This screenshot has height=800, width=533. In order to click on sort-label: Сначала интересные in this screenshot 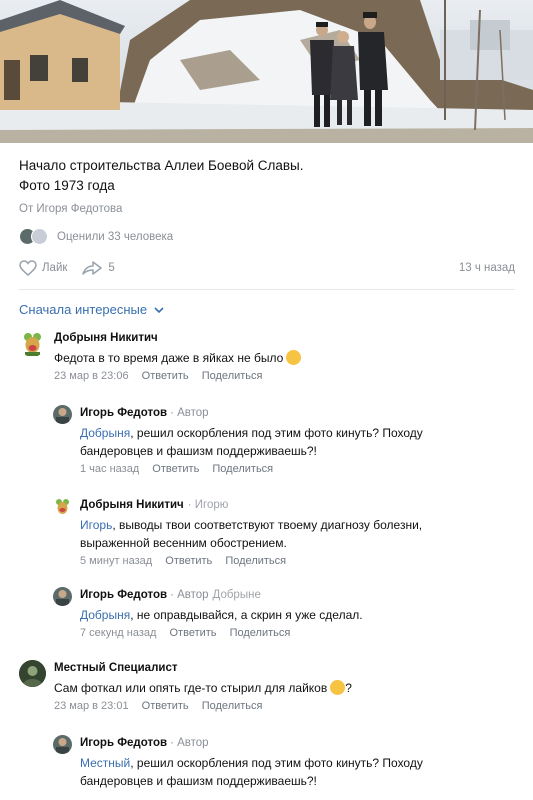, I will do `click(83, 309)`.